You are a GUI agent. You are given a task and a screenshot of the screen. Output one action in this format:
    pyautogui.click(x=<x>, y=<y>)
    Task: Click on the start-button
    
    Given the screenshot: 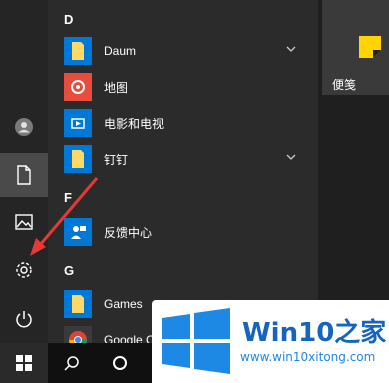 What is the action you would take?
    pyautogui.click(x=24, y=363)
    